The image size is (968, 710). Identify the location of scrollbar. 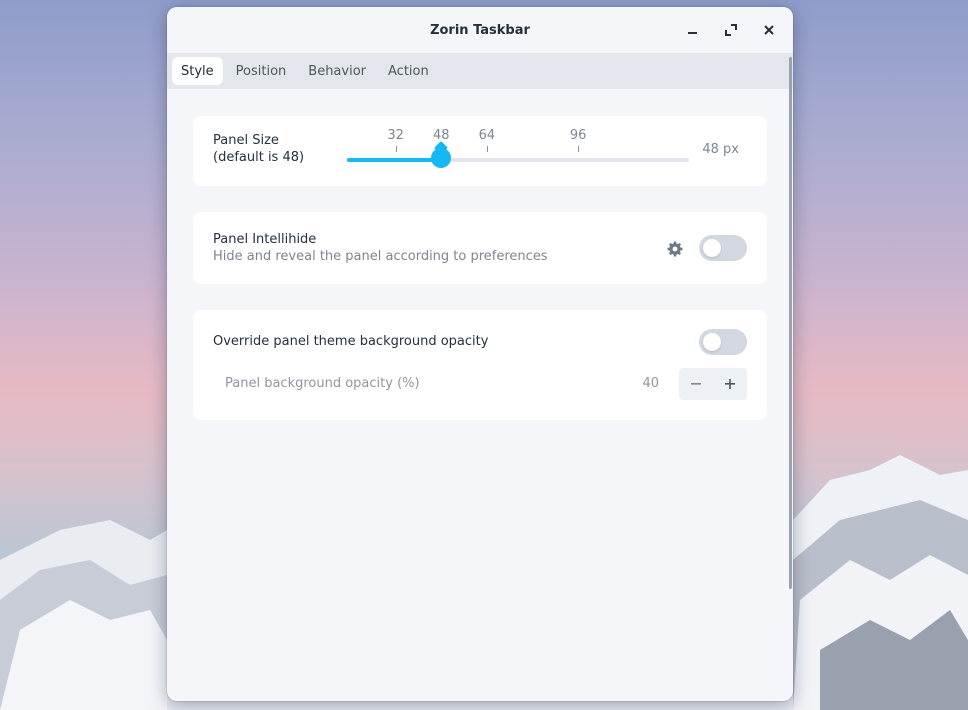
(790, 323).